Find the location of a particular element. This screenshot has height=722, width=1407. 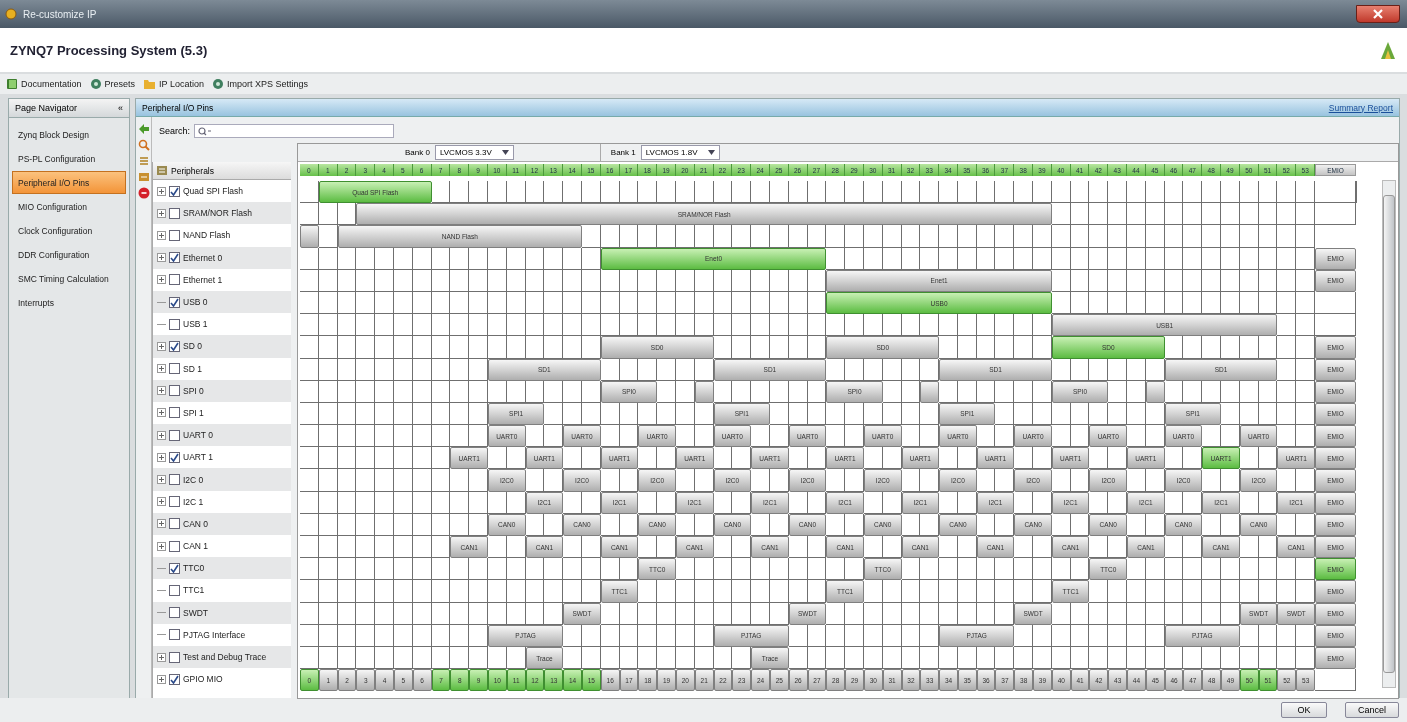

peripheral-name: Quad SPI Flash is located at coordinates (213, 191).